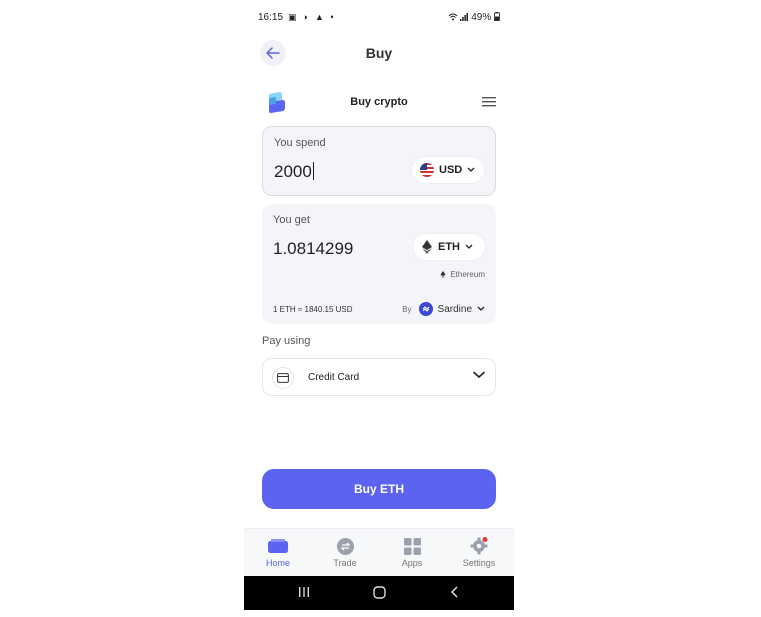 The height and width of the screenshot is (617, 761). I want to click on status-right: 49%, so click(474, 17).